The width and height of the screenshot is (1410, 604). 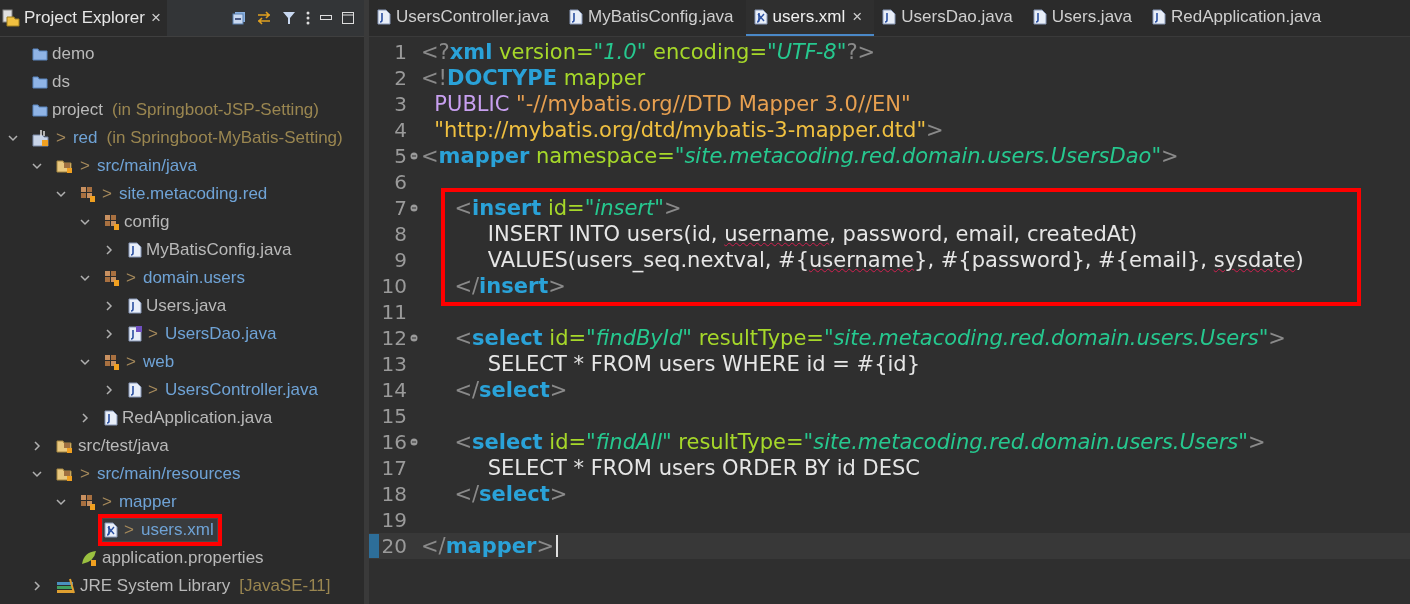 I want to click on filter-icon, so click(x=289, y=18).